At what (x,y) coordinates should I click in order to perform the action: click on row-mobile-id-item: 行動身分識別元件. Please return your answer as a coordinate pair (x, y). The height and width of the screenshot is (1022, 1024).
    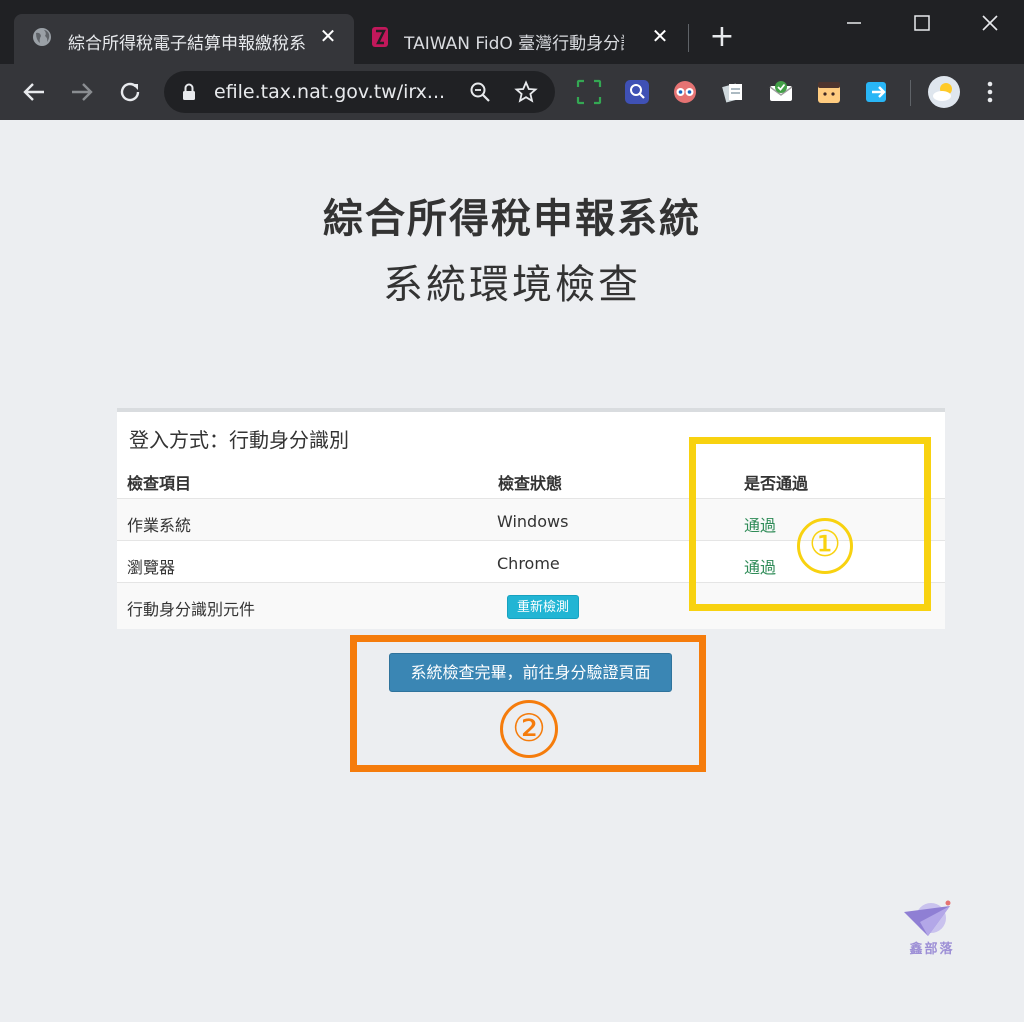
    Looking at the image, I should click on (191, 609).